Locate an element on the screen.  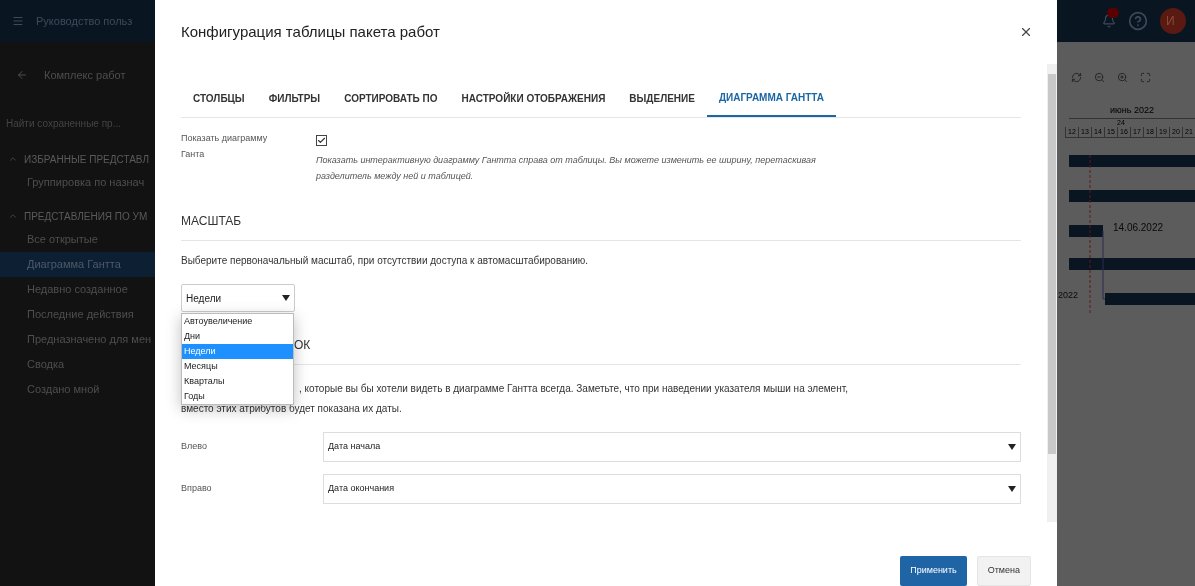
close-icon is located at coordinates (1026, 32).